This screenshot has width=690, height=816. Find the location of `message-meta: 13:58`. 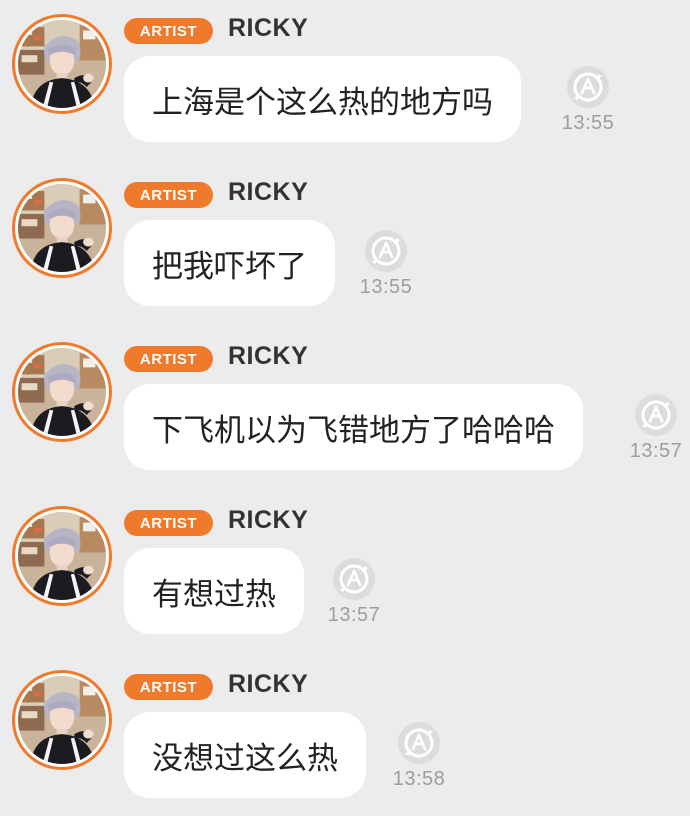

message-meta: 13:58 is located at coordinates (419, 755).